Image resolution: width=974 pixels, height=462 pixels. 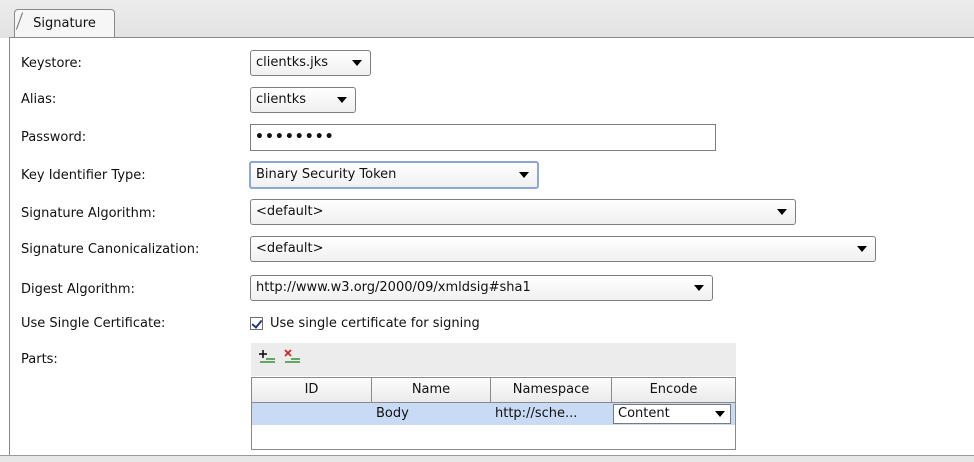 I want to click on use-single-certificate-checkbox, so click(x=256, y=323).